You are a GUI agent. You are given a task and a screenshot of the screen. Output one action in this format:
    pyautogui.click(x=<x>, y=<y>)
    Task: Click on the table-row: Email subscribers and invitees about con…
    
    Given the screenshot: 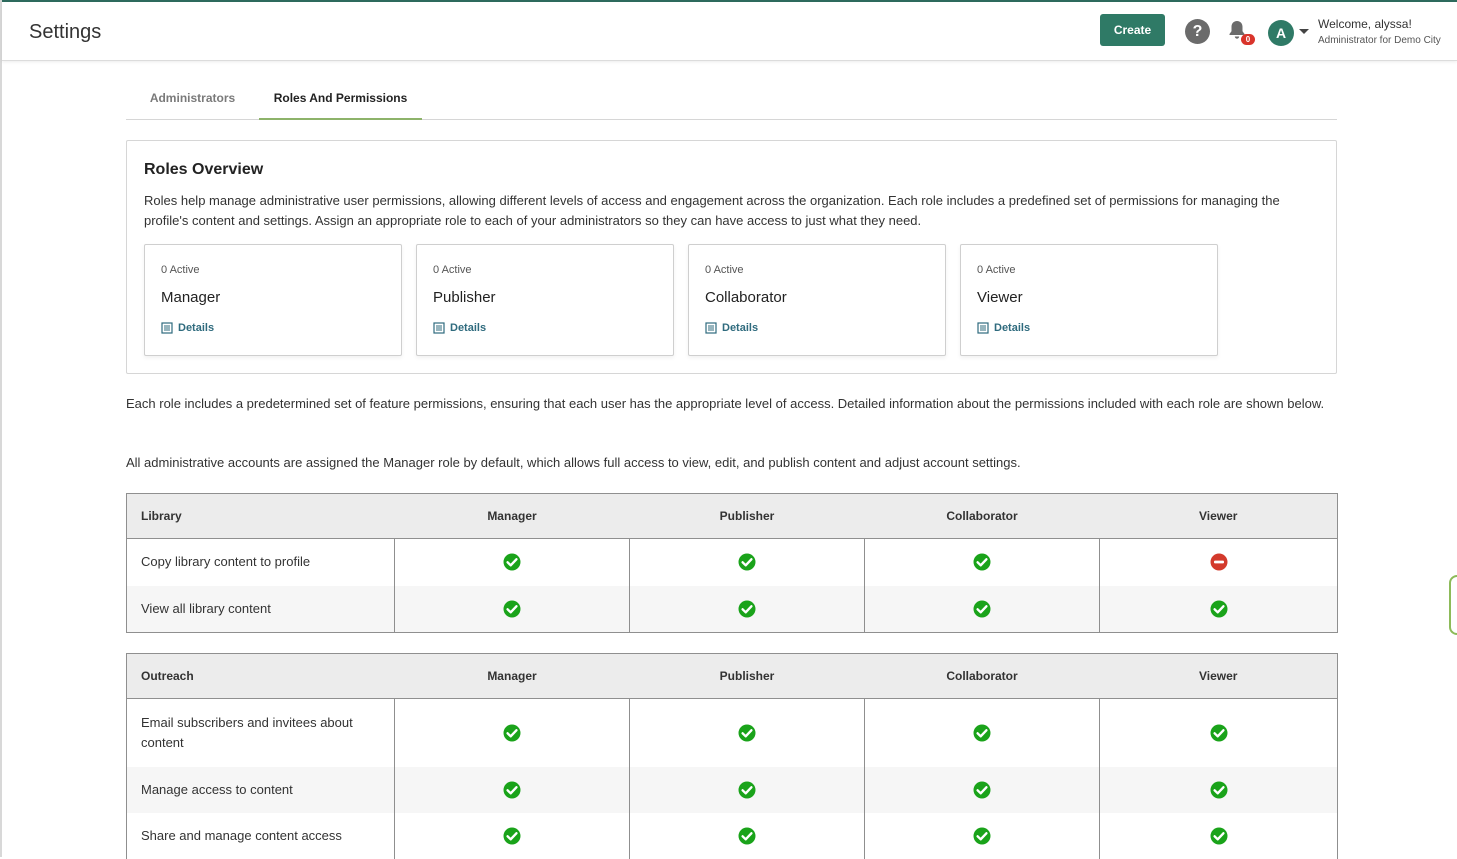 What is the action you would take?
    pyautogui.click(x=732, y=732)
    